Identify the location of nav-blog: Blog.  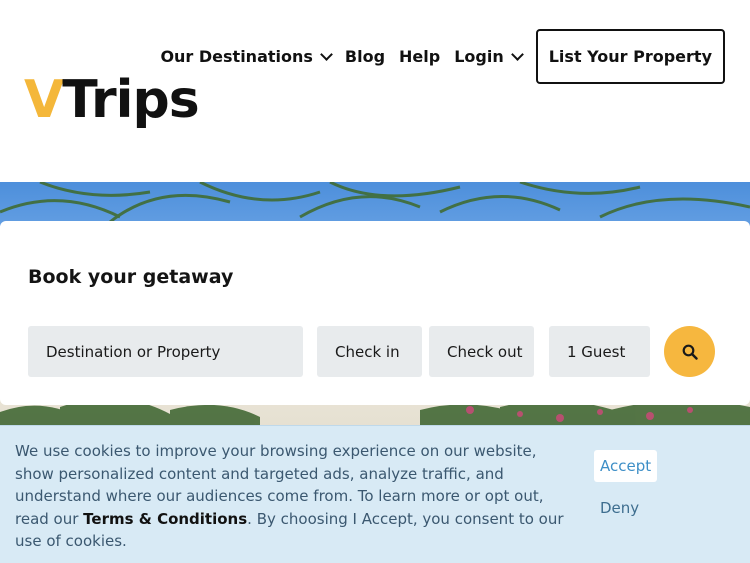
(365, 56).